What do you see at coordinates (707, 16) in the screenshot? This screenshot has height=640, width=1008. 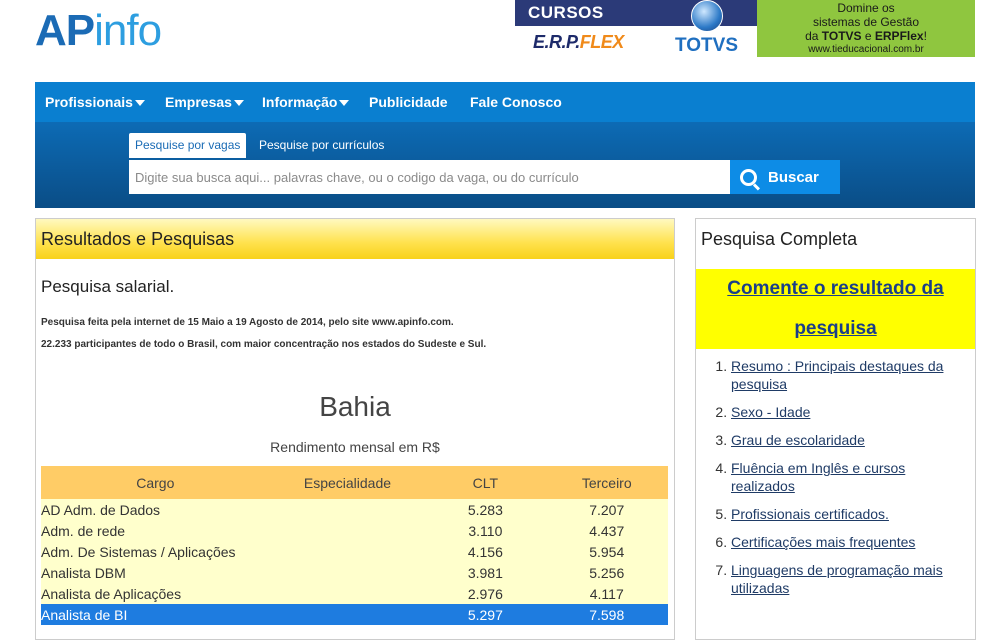 I see `totvs-globe-icon` at bounding box center [707, 16].